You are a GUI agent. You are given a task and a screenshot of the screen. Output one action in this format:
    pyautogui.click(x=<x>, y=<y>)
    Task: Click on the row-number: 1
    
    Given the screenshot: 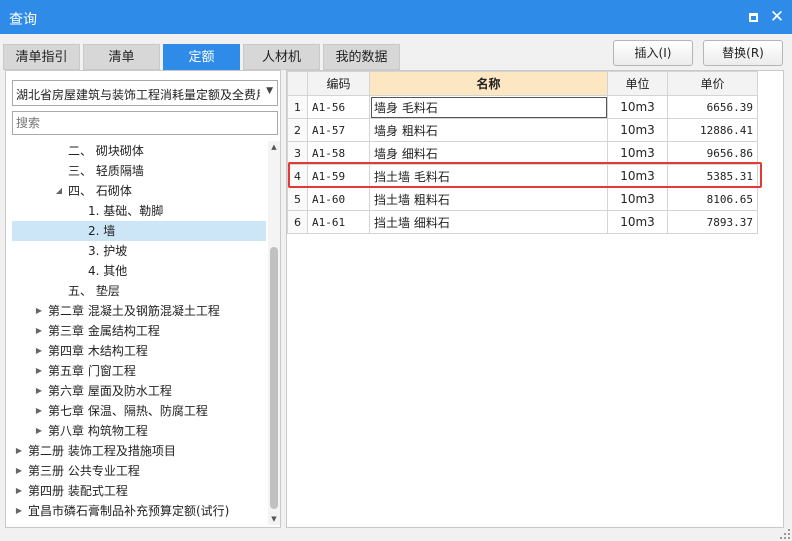 What is the action you would take?
    pyautogui.click(x=297, y=107)
    